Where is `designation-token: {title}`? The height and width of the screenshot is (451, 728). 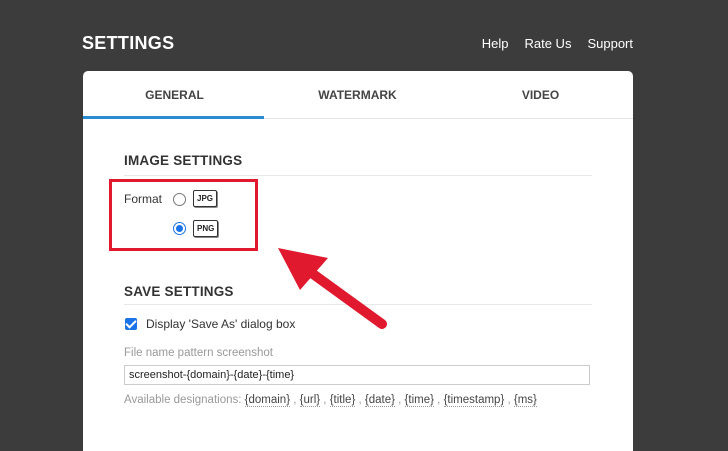 designation-token: {title} is located at coordinates (342, 400).